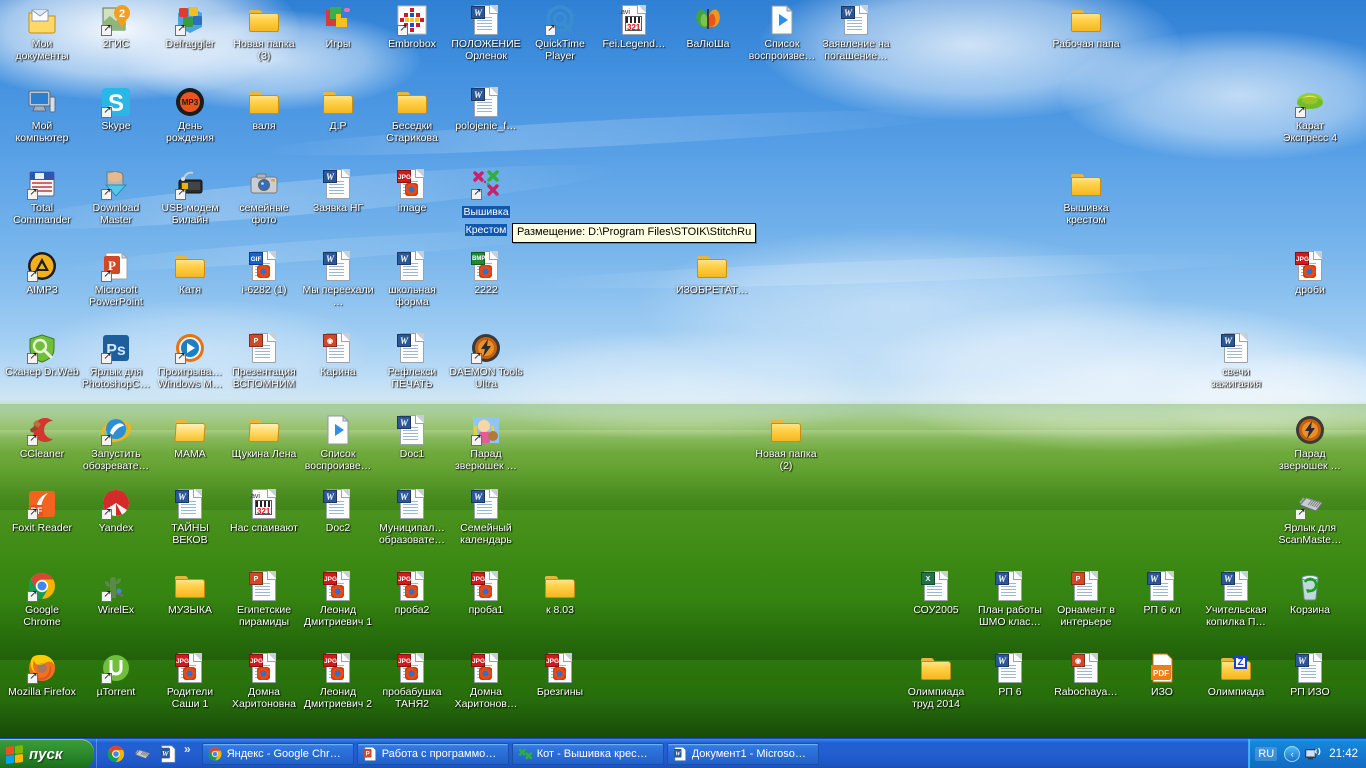  What do you see at coordinates (486, 33) in the screenshot?
I see `desktop-icon: W ПОЛОЖЕНИЕ Орленок` at bounding box center [486, 33].